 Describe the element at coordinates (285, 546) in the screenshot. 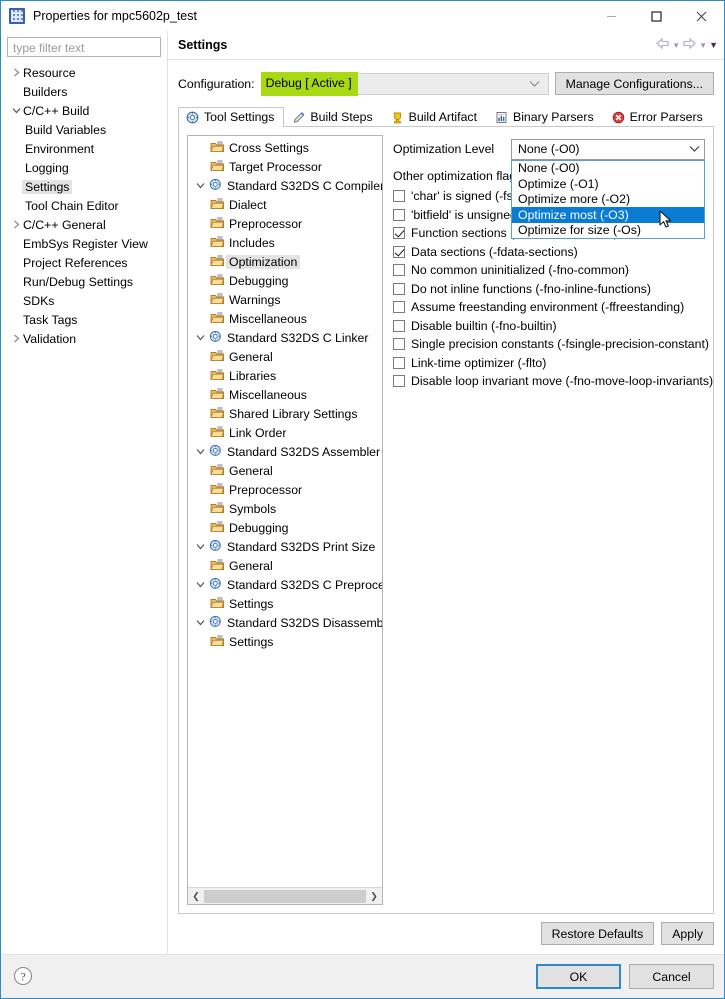

I see `tool-tree-item-standard-s32ds-print-size: Standard S32DS Print Size` at that location.